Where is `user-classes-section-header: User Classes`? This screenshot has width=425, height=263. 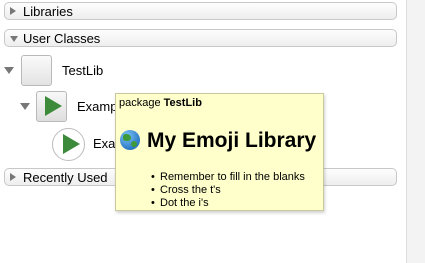
user-classes-section-header: User Classes is located at coordinates (200, 38).